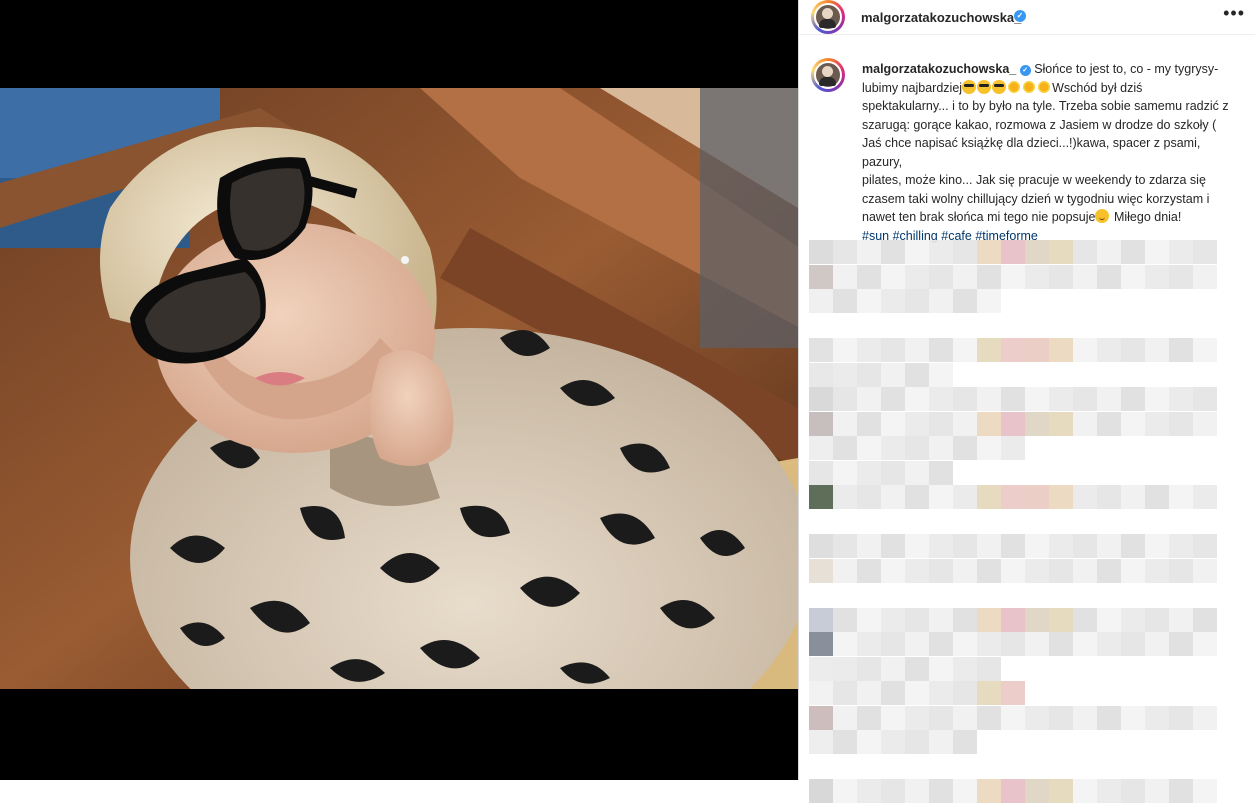 The width and height of the screenshot is (1255, 803). What do you see at coordinates (1234, 13) in the screenshot?
I see `more-options-icon: •••` at bounding box center [1234, 13].